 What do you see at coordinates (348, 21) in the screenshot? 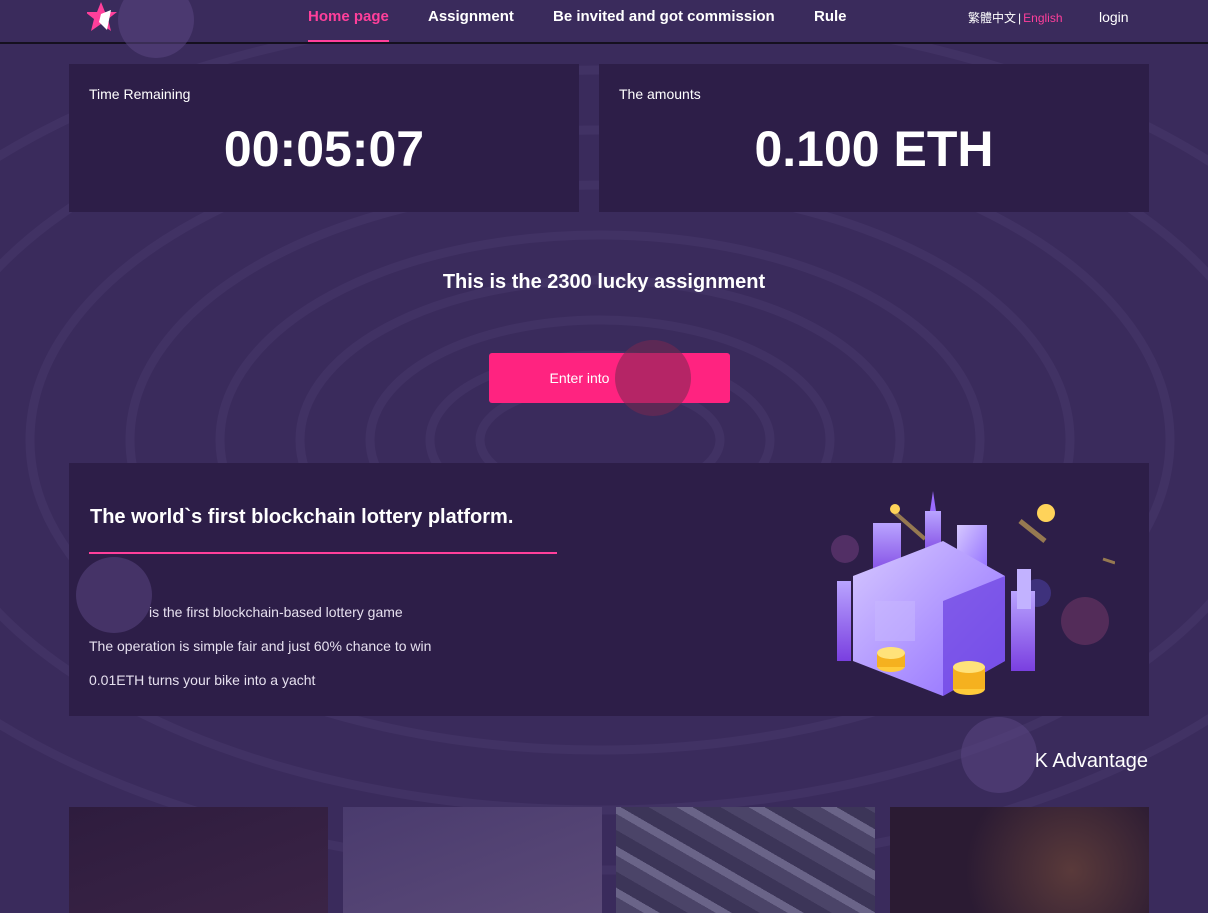
I see `nav-home-page: Home page` at bounding box center [348, 21].